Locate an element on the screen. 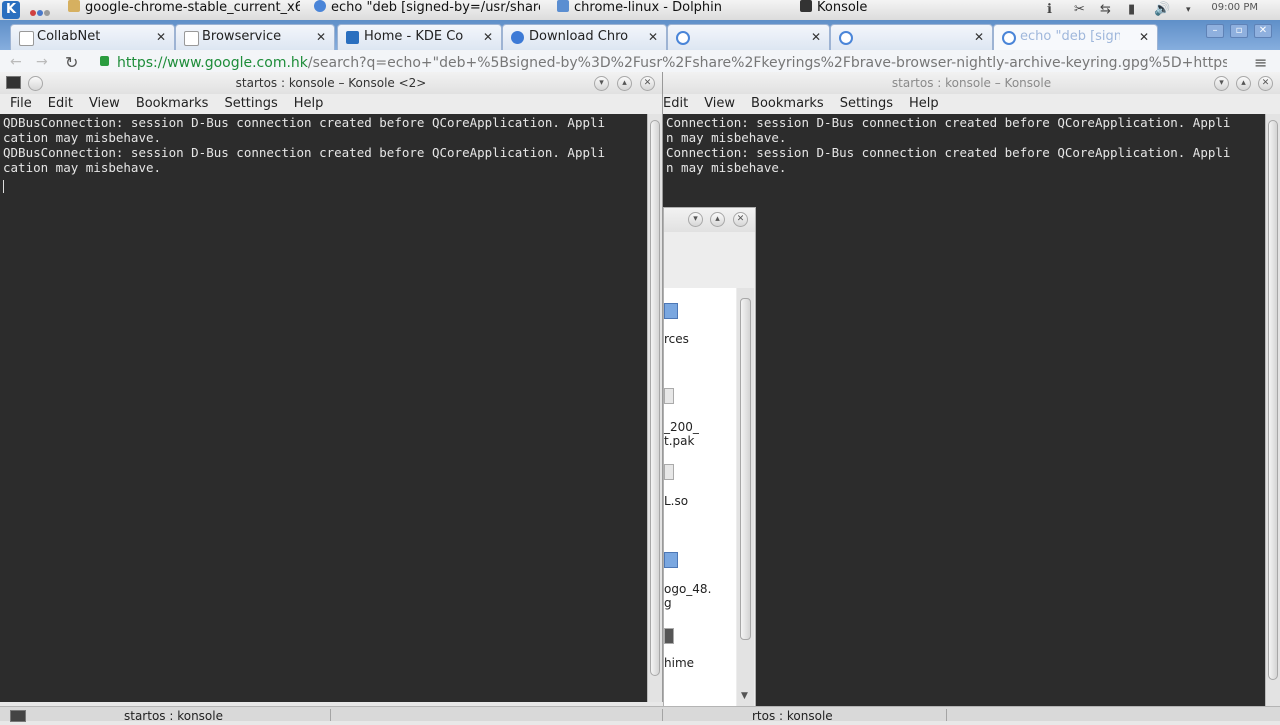 Image resolution: width=1280 pixels, height=725 pixels. tray-expand-icon: ▾ is located at coordinates (1188, 10).